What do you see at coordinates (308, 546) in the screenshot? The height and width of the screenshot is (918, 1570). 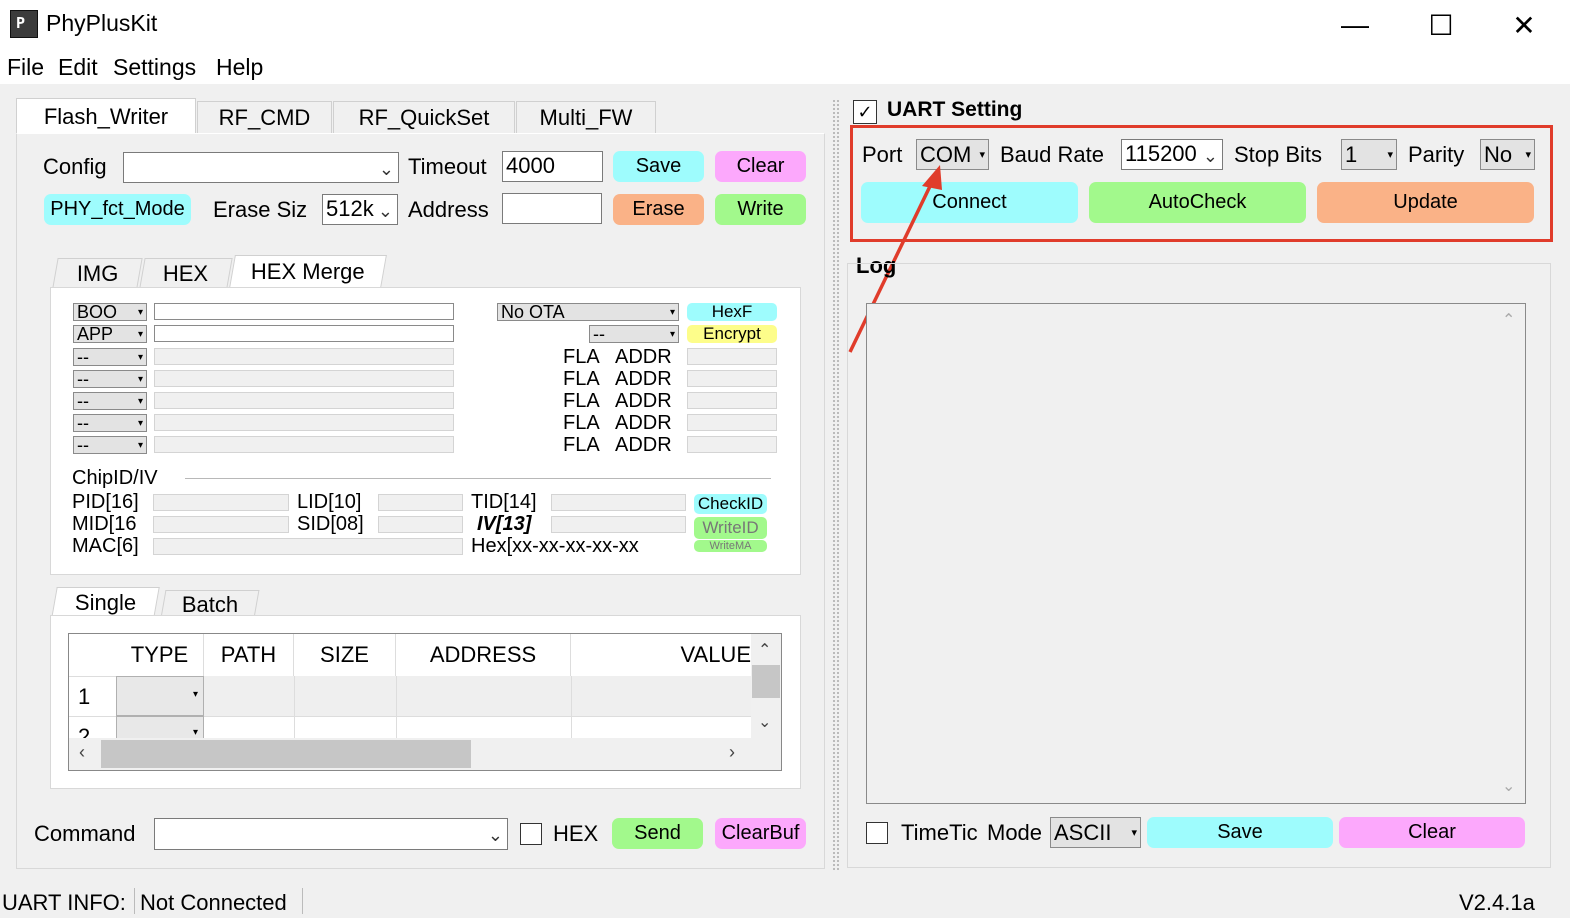 I see `mac-input` at bounding box center [308, 546].